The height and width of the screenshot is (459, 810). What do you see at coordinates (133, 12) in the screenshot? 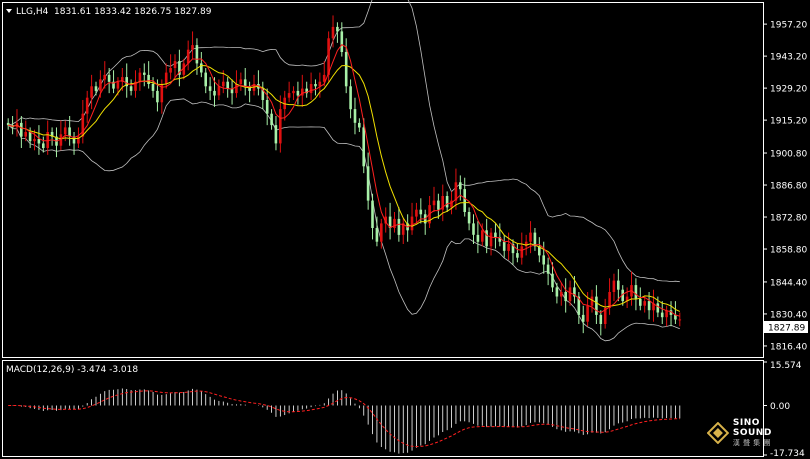
I see `ohlc-readout: 1831.61 1833.42 1826.75 1827.89` at bounding box center [133, 12].